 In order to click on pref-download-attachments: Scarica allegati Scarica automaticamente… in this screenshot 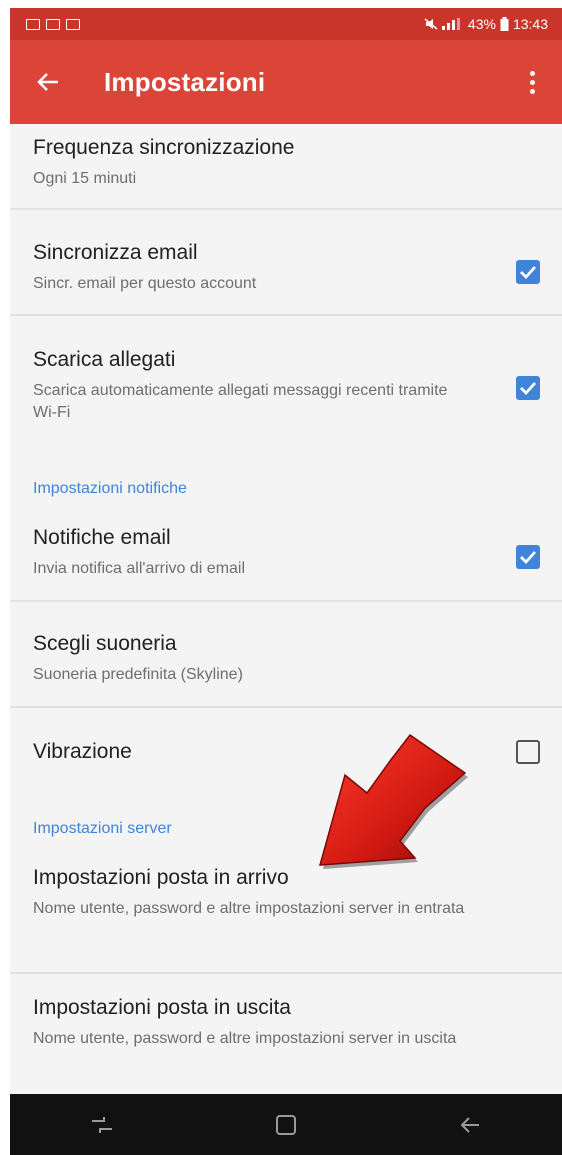, I will do `click(286, 385)`.